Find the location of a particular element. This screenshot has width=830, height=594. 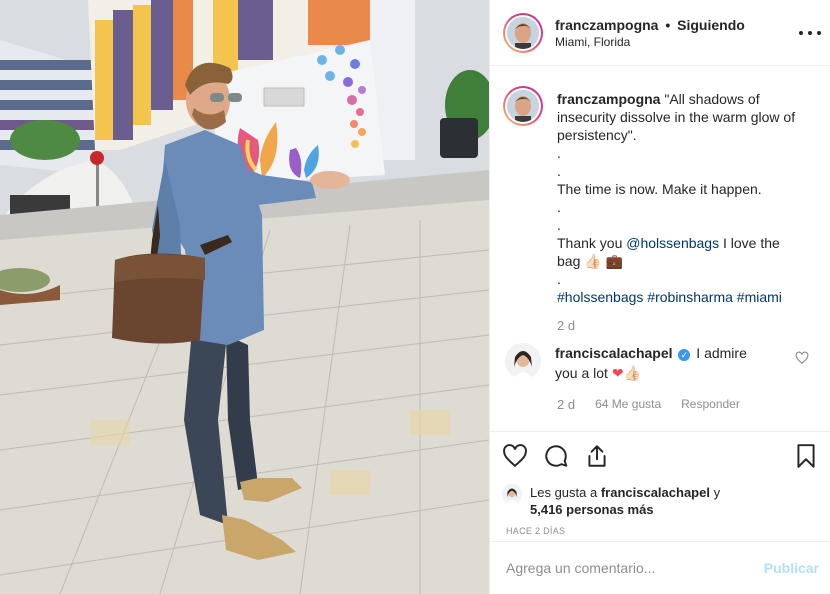

hashtag-link: #holssenbags is located at coordinates (600, 297).